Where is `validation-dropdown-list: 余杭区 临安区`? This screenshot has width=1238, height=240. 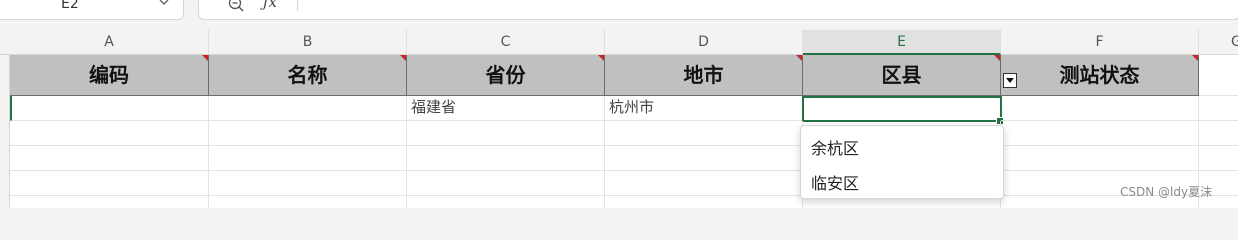
validation-dropdown-list: 余杭区 临安区 is located at coordinates (902, 162).